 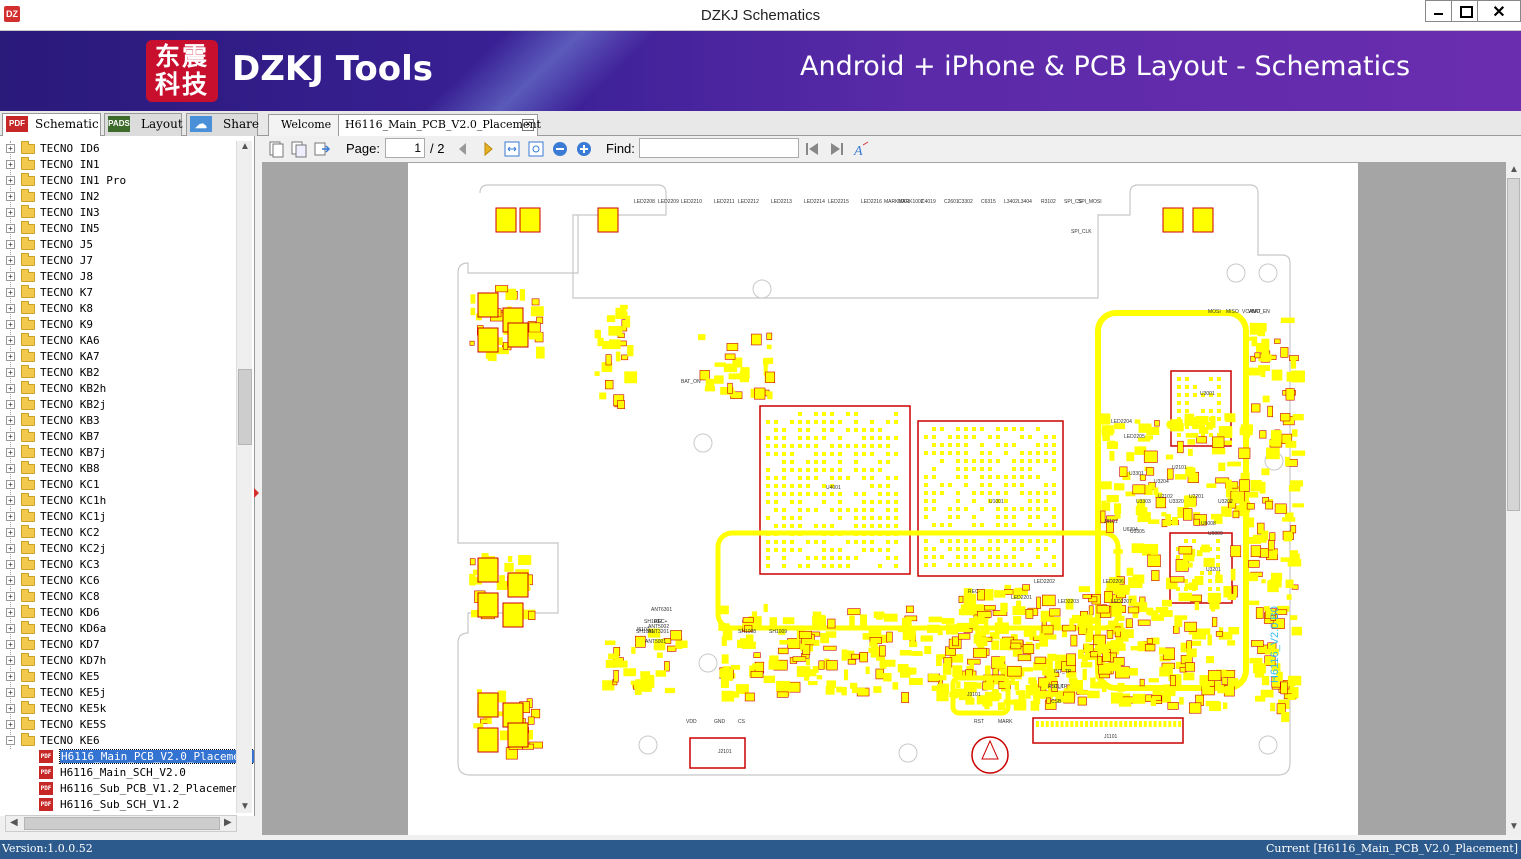 I want to click on minimize-icon, so click(x=1438, y=11).